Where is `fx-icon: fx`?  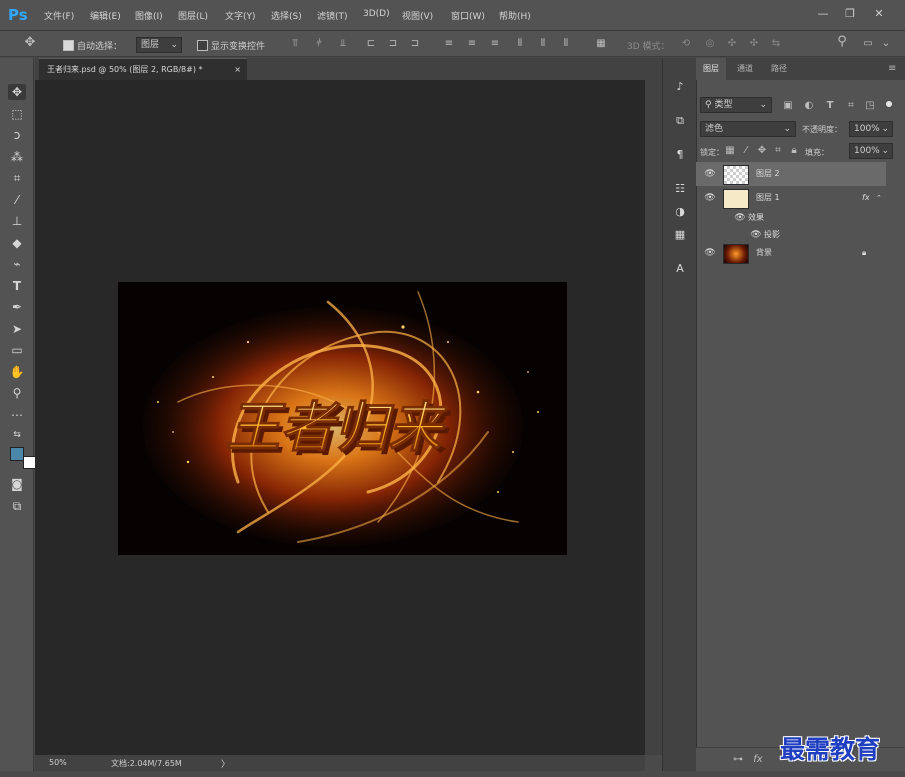
fx-icon: fx is located at coordinates (758, 760).